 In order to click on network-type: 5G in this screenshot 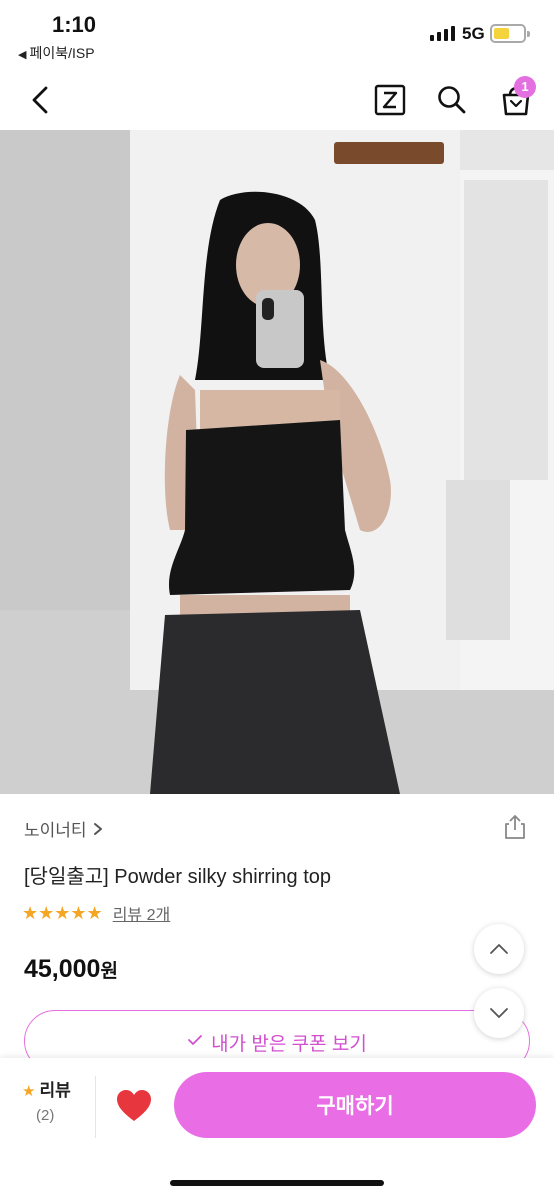, I will do `click(473, 33)`.